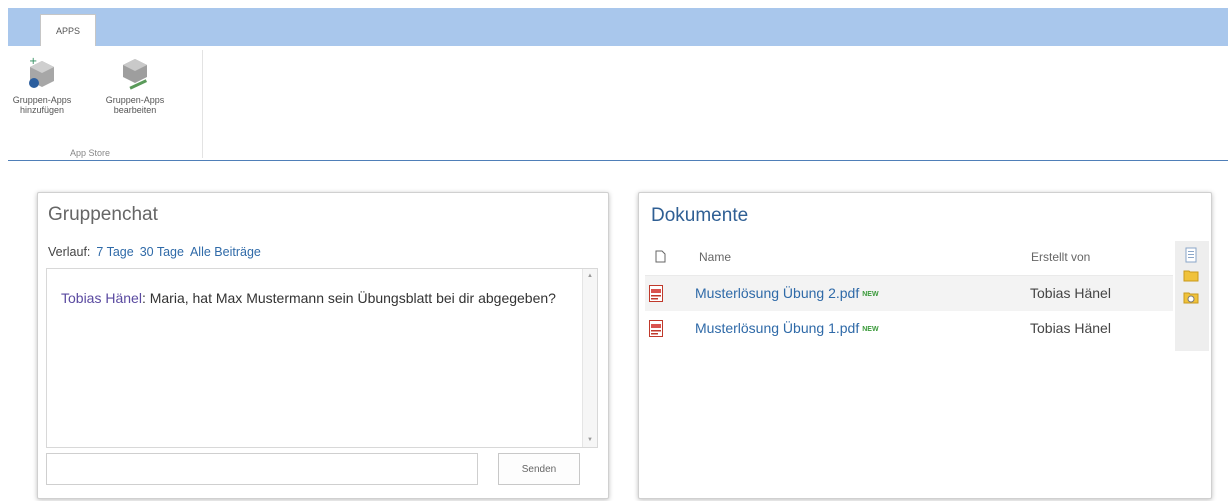 The height and width of the screenshot is (501, 1228). What do you see at coordinates (69, 252) in the screenshot?
I see `history-label: Verlauf:` at bounding box center [69, 252].